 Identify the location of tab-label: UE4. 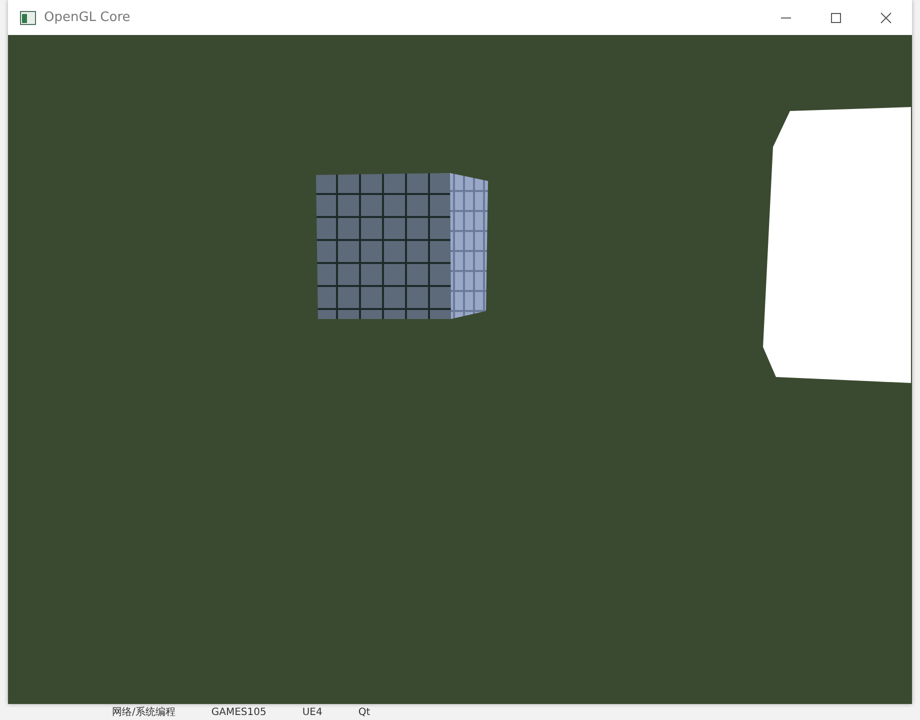
(312, 712).